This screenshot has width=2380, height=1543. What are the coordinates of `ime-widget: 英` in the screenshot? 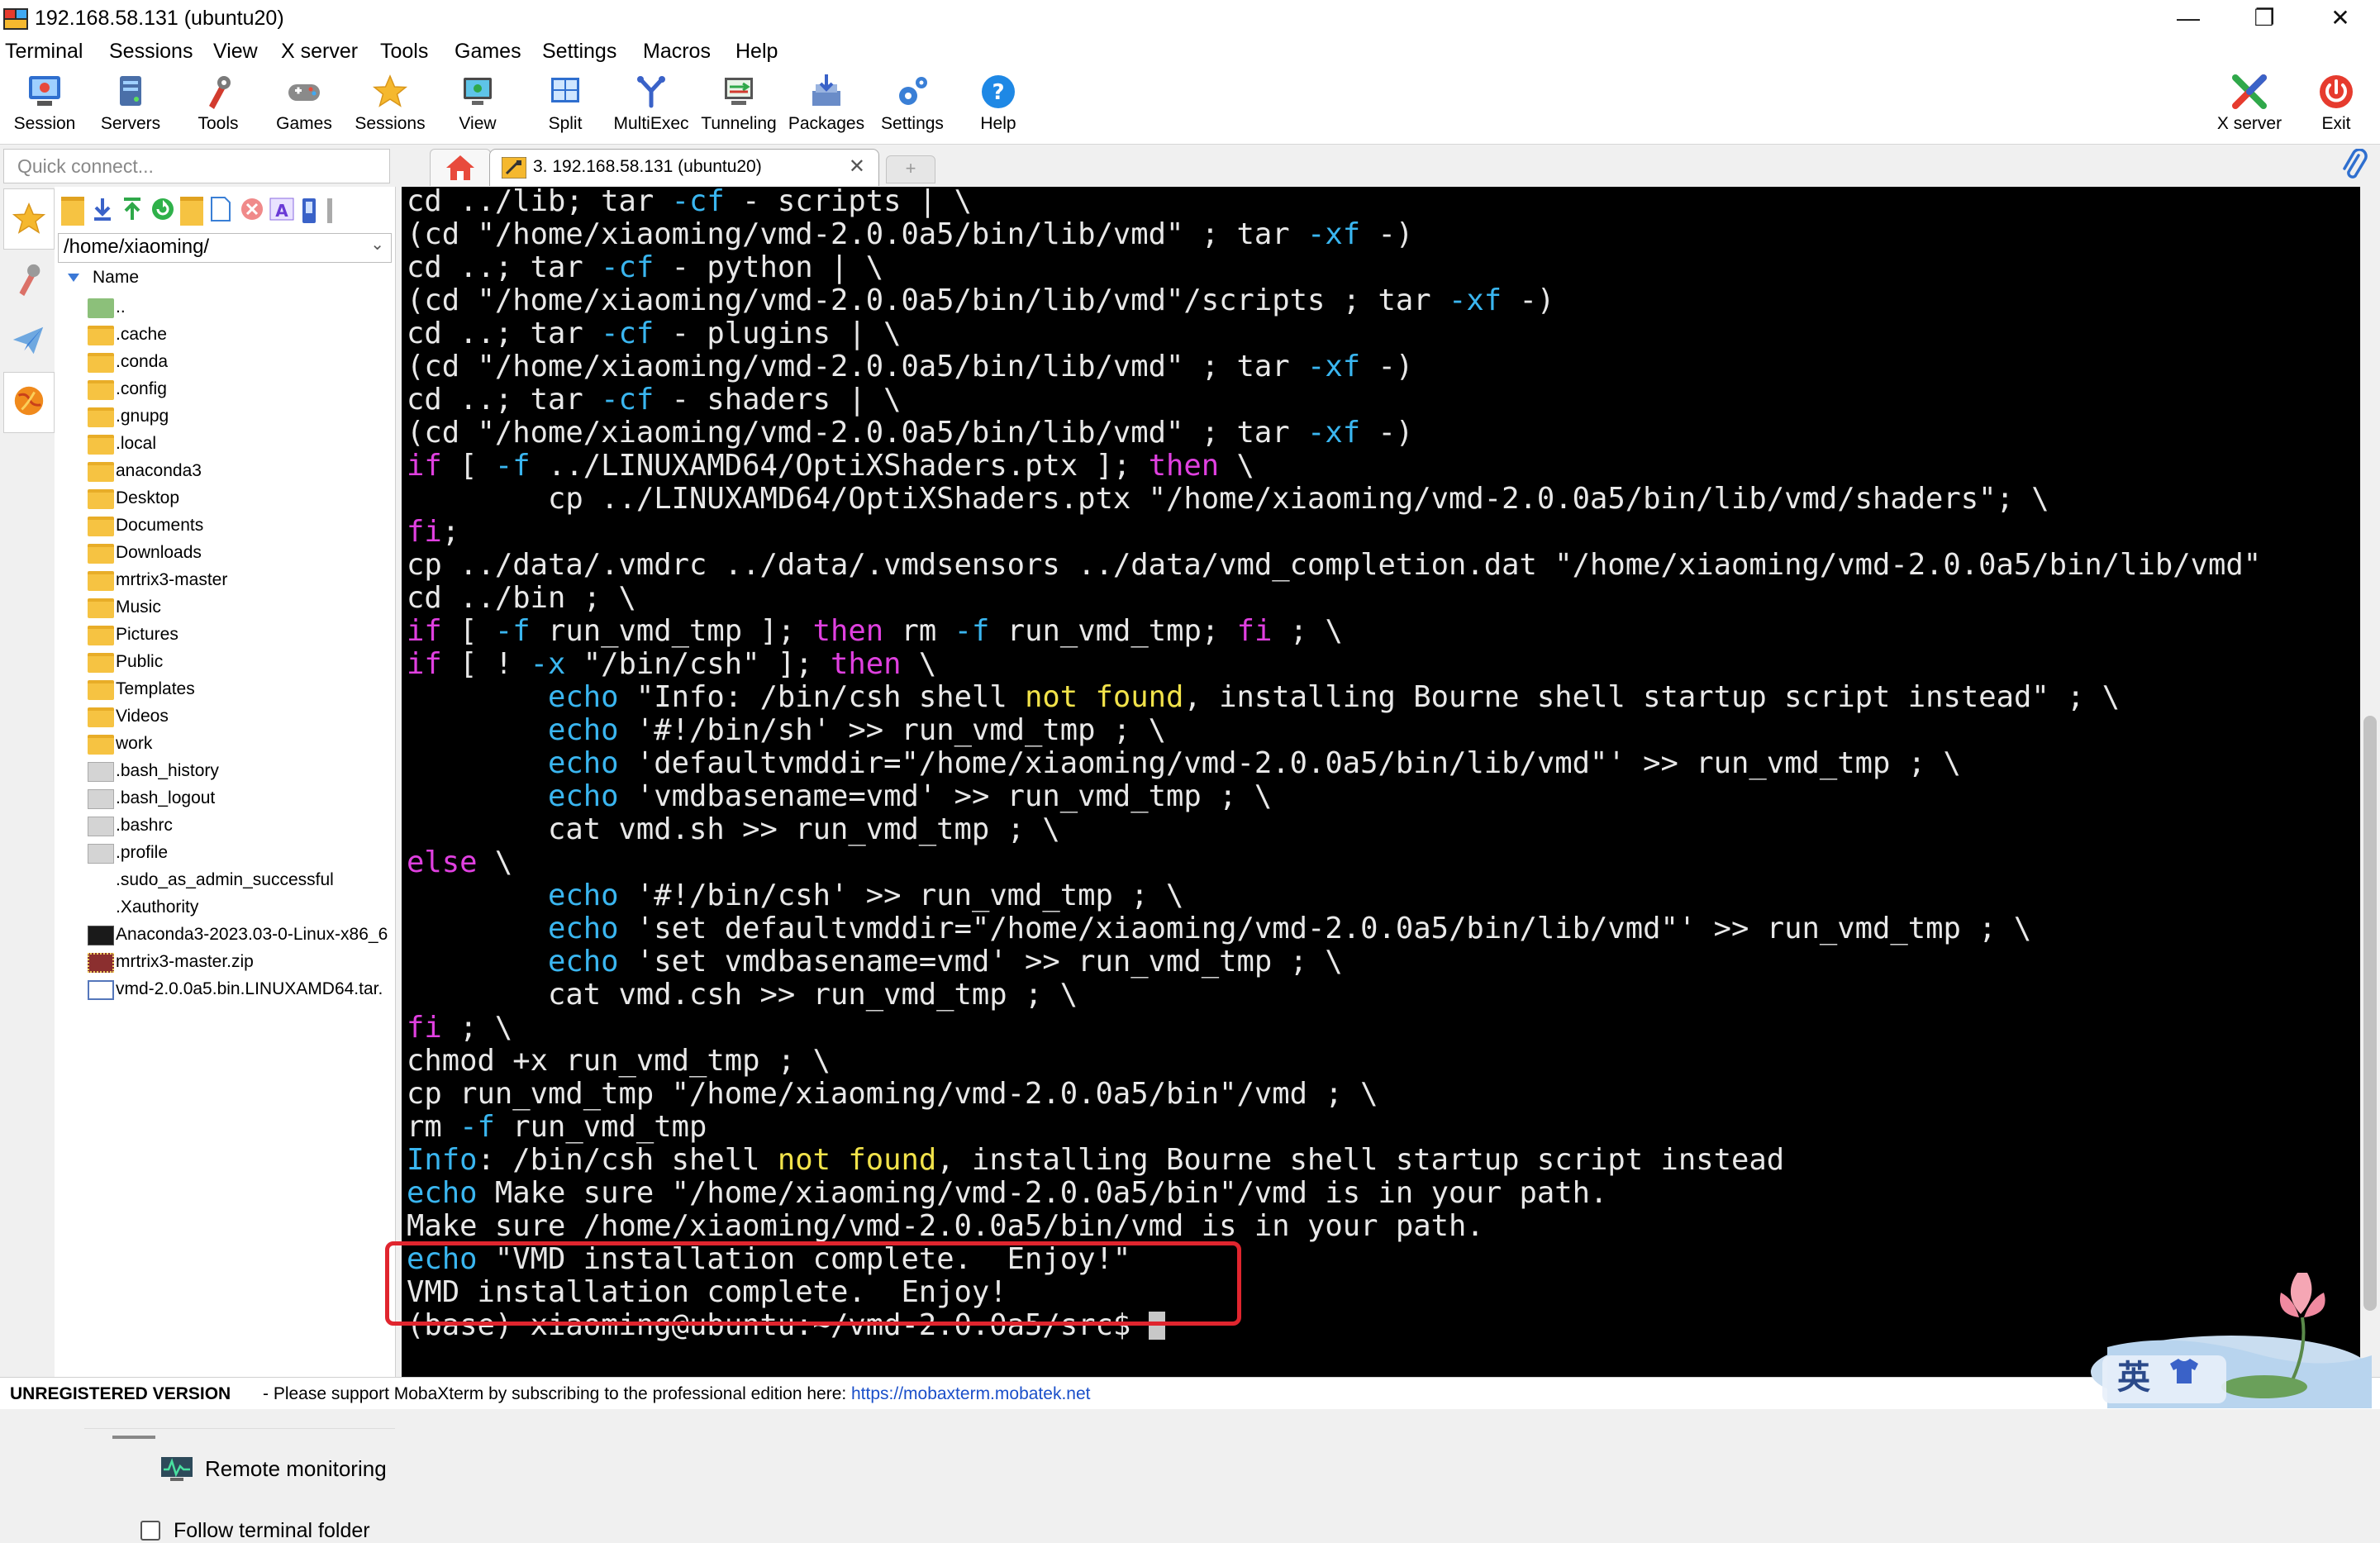 It's located at (2235, 1328).